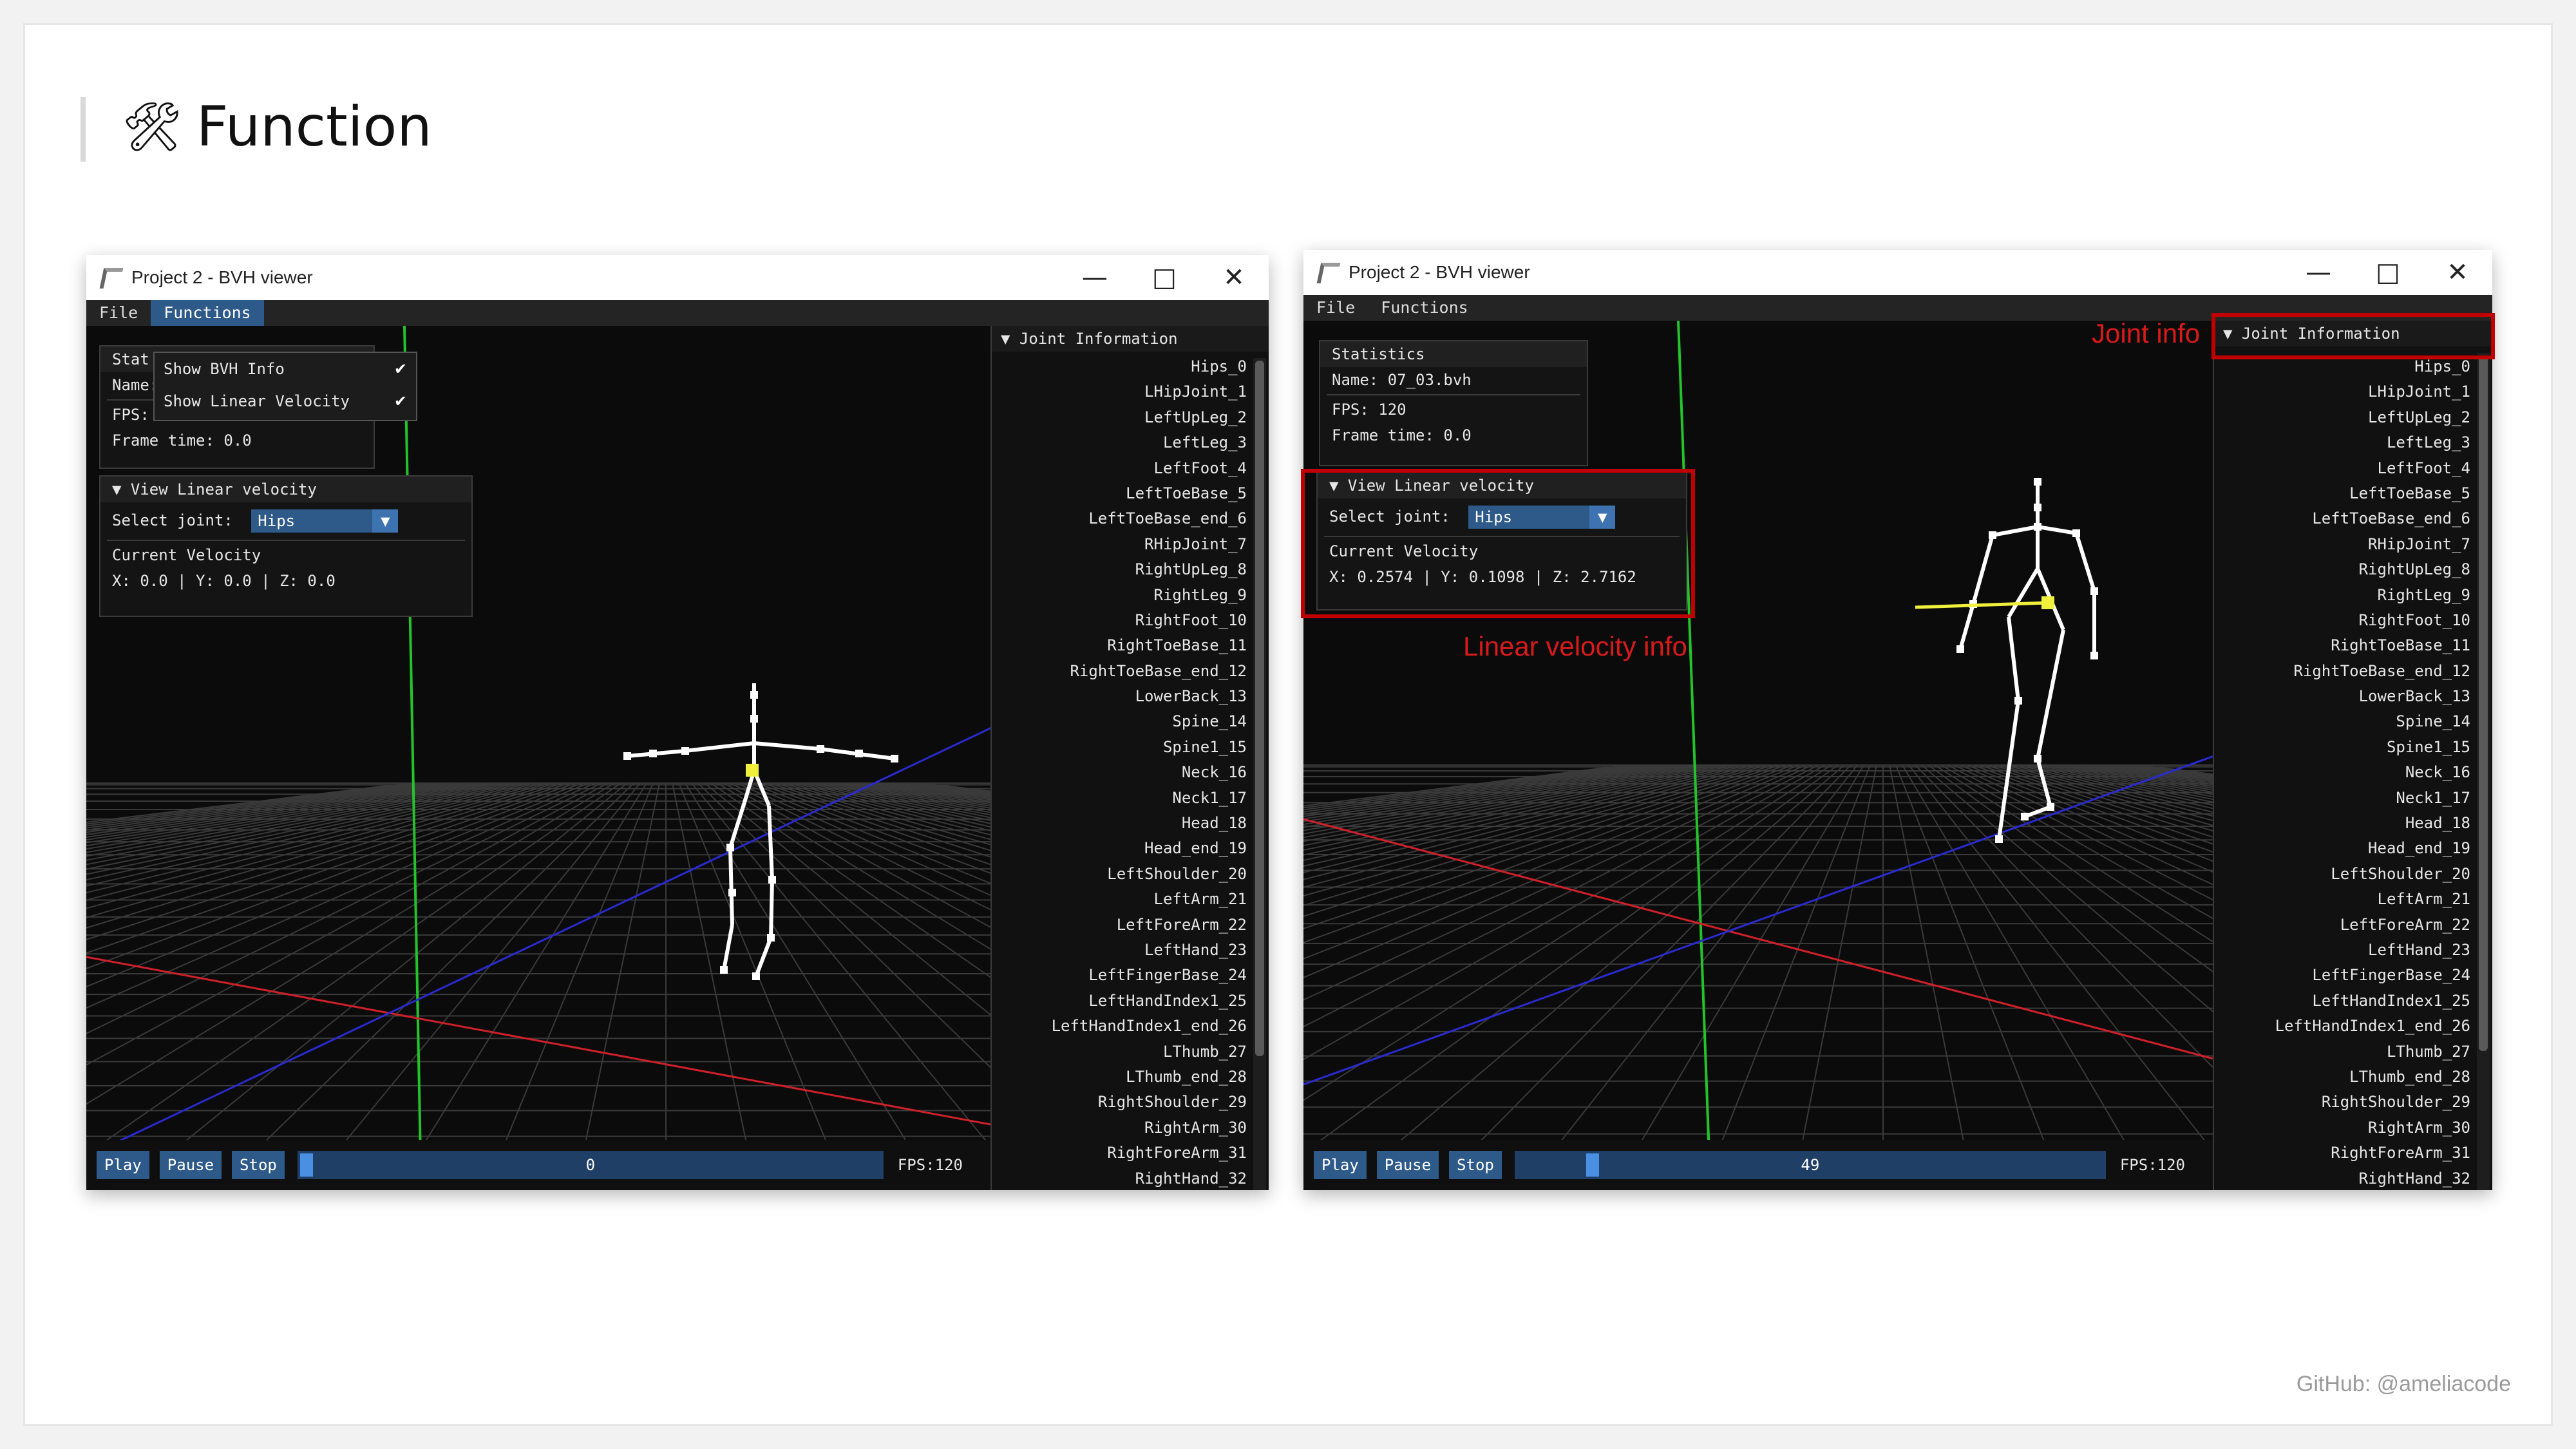  Describe the element at coordinates (285, 369) in the screenshot. I see `menu-item-show-bvh-info: Show BVH Info ✔` at that location.